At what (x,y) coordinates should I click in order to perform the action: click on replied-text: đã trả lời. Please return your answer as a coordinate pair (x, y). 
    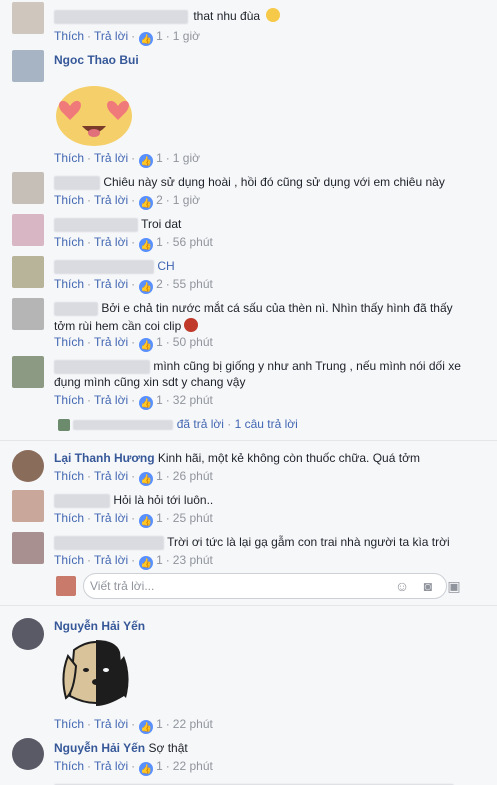
    Looking at the image, I should click on (200, 424).